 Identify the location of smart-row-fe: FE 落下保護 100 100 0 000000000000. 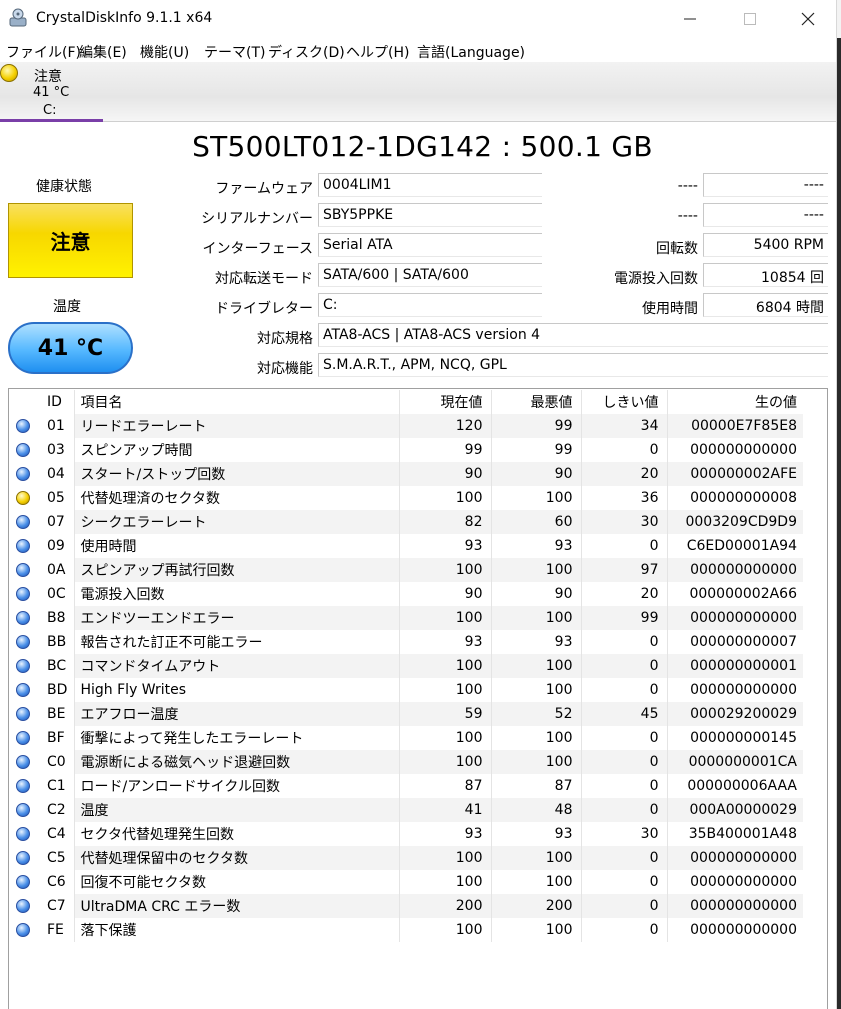
(406, 930).